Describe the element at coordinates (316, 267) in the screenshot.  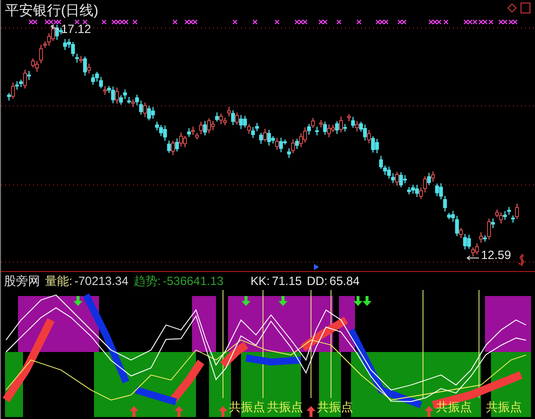
I see `marker-icon` at that location.